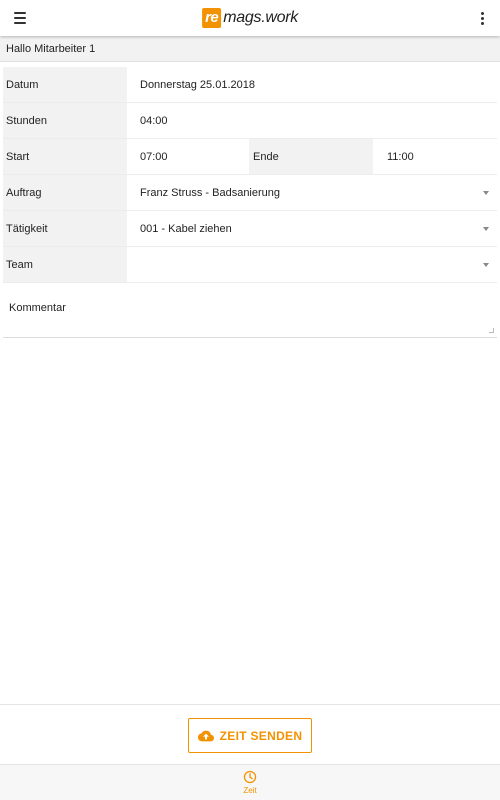 The height and width of the screenshot is (800, 500). I want to click on zeit-senden-button: ZEIT SENDEN, so click(250, 735).